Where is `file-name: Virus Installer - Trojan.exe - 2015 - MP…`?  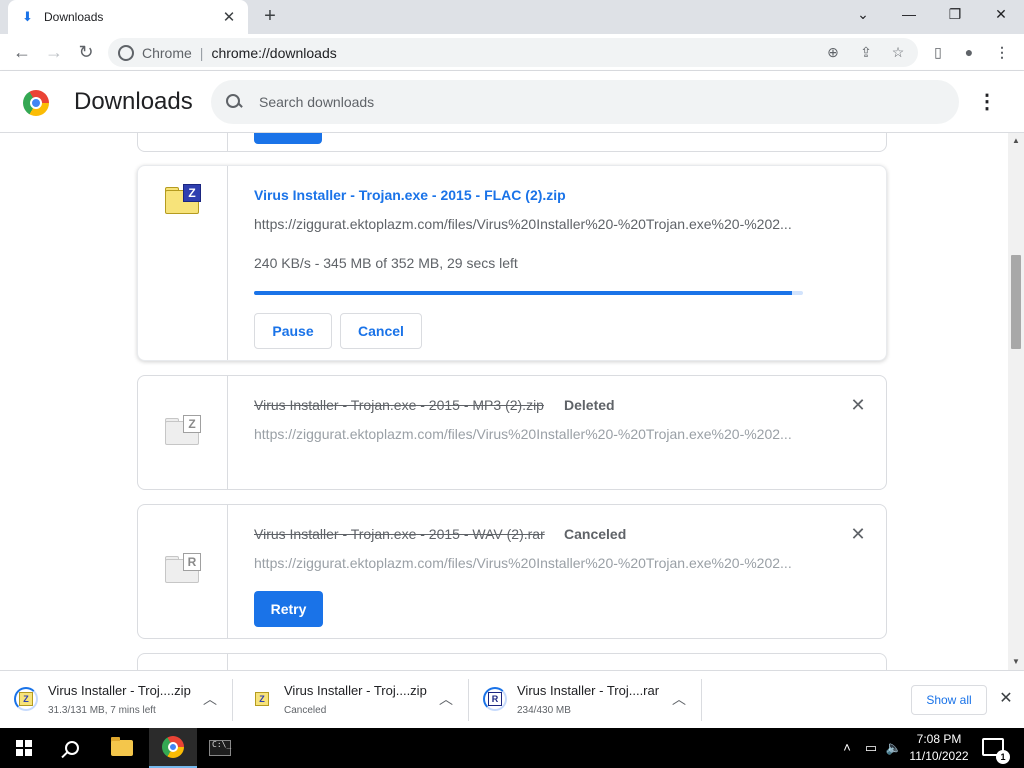 file-name: Virus Installer - Trojan.exe - 2015 - MP… is located at coordinates (399, 405).